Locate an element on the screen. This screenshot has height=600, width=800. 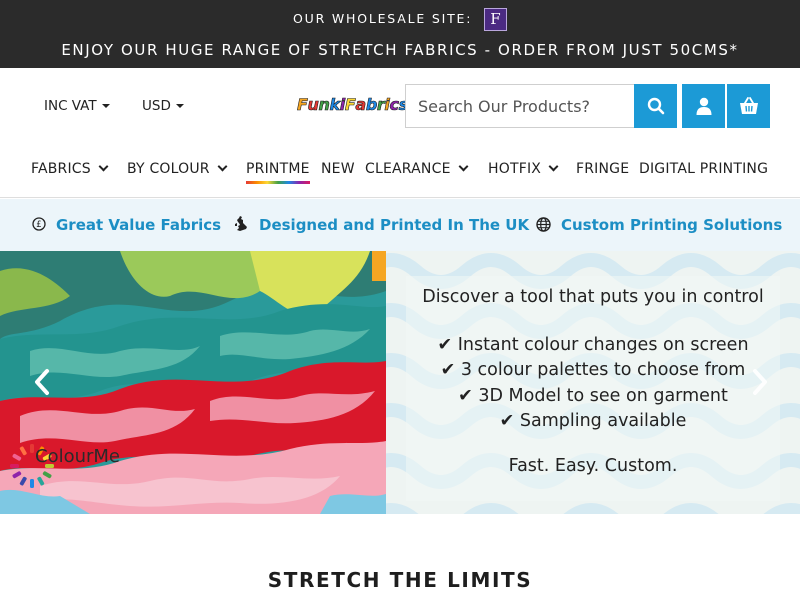
nav-item-printme: PRINTME is located at coordinates (278, 172).